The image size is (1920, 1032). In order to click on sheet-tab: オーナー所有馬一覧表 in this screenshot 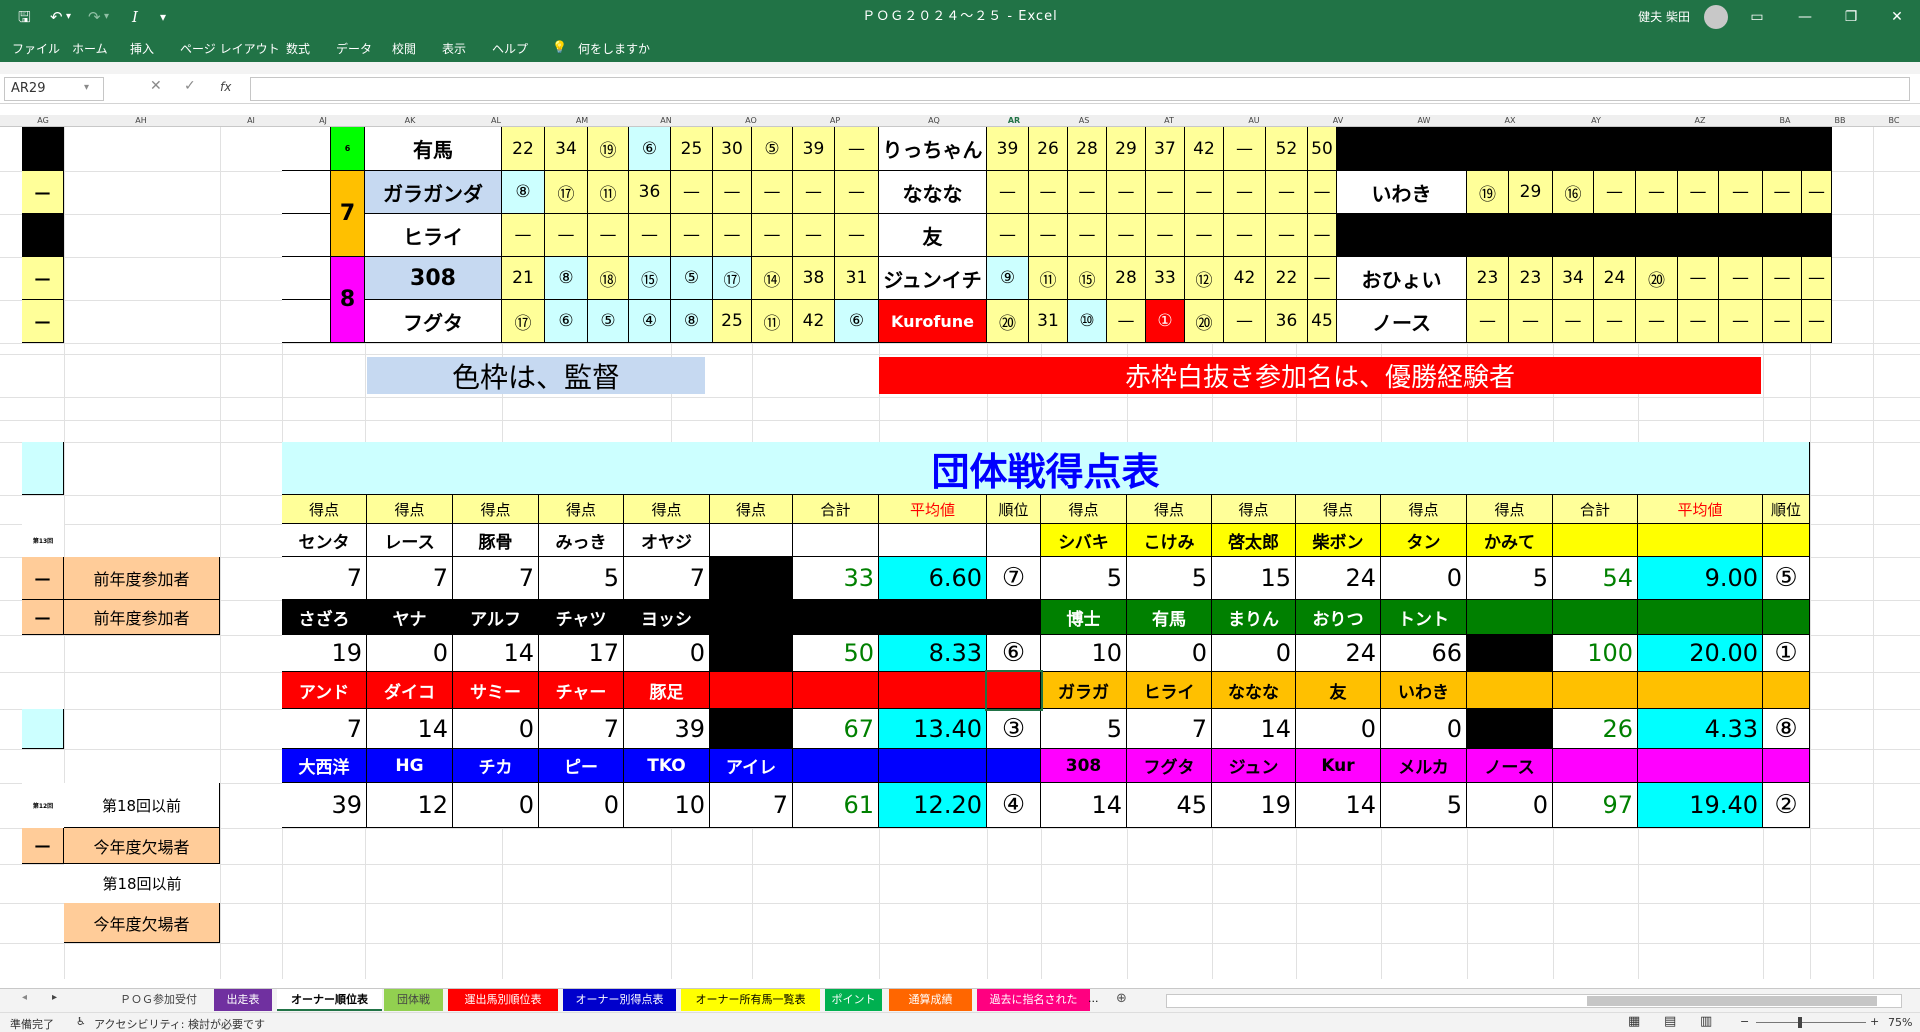, I will do `click(750, 1000)`.